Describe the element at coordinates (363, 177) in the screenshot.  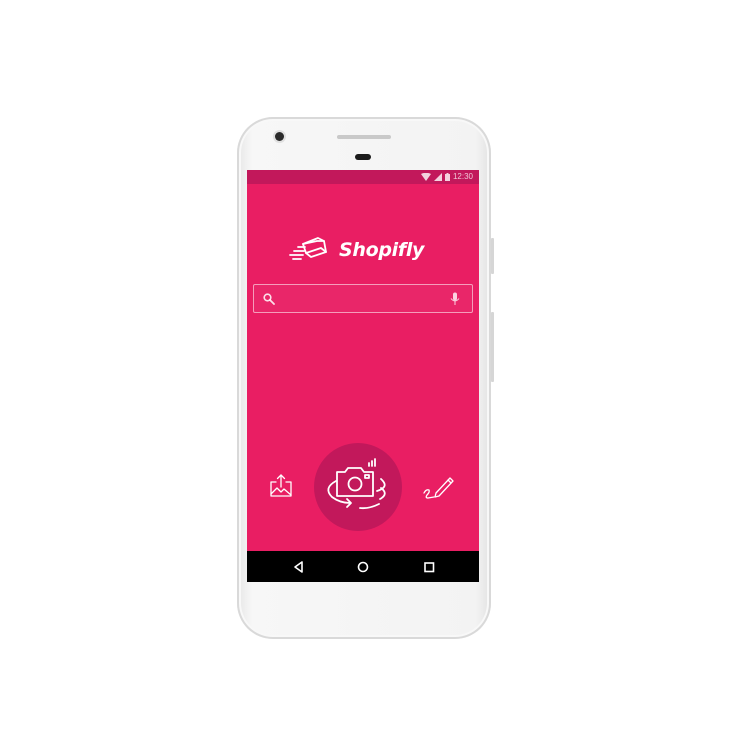
I see `status-bar: 12:30` at that location.